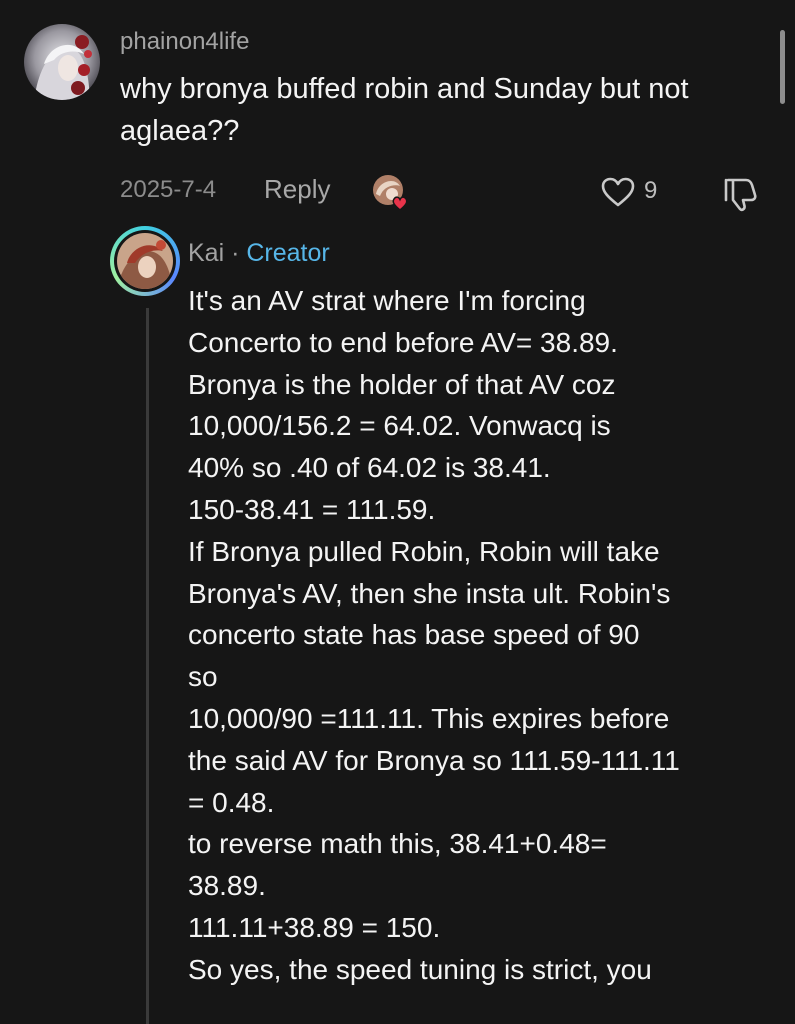  I want to click on reply-line: Bronya is the holder of that AV coz, so click(402, 384).